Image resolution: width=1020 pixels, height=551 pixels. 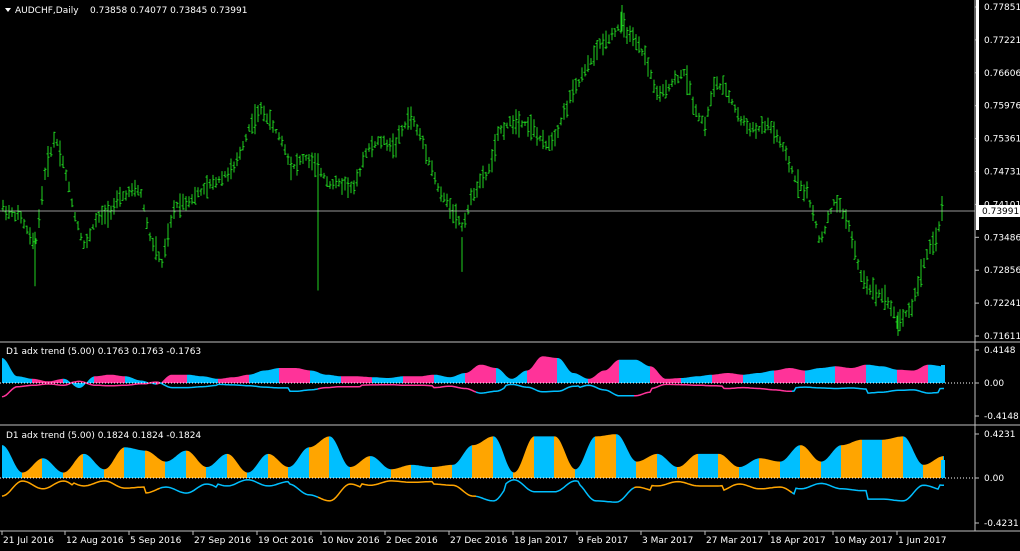 I want to click on time-tick-label: 1 Jun 2017, so click(x=922, y=541).